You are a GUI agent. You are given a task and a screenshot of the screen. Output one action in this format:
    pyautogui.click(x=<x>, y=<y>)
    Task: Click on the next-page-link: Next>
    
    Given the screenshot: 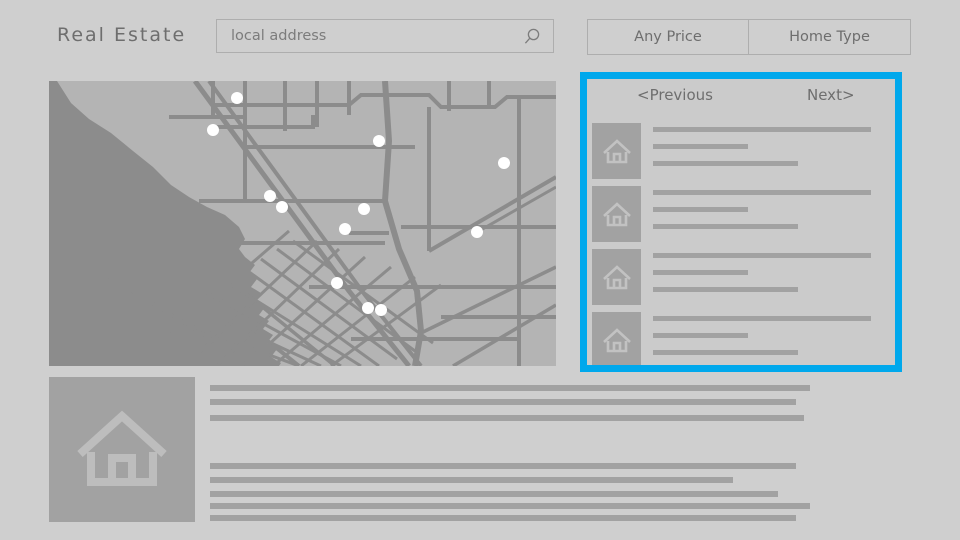 What is the action you would take?
    pyautogui.click(x=831, y=95)
    